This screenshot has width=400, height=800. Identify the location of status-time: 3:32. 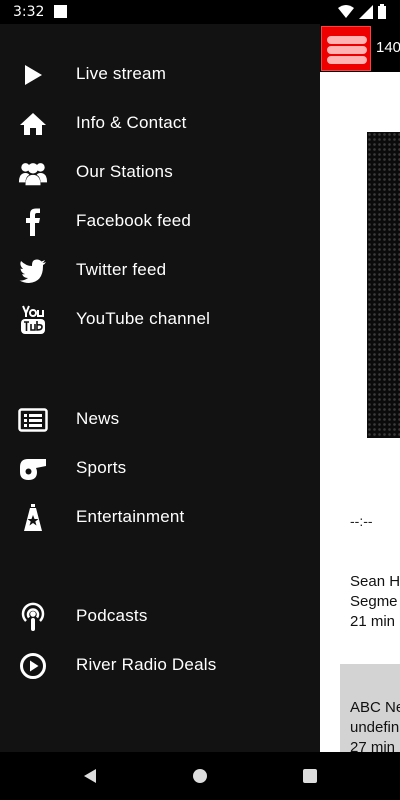
(29, 12).